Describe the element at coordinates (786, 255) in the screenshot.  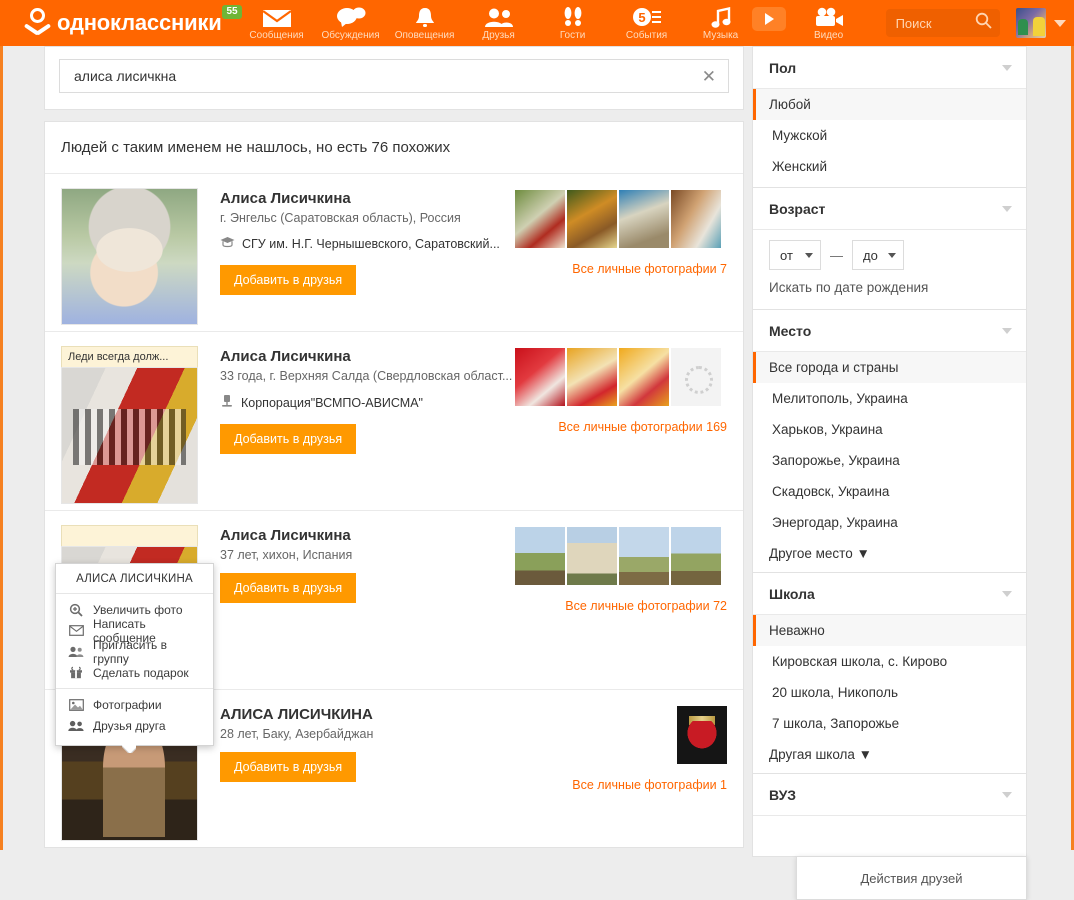
I see `age-from-value: от` at that location.